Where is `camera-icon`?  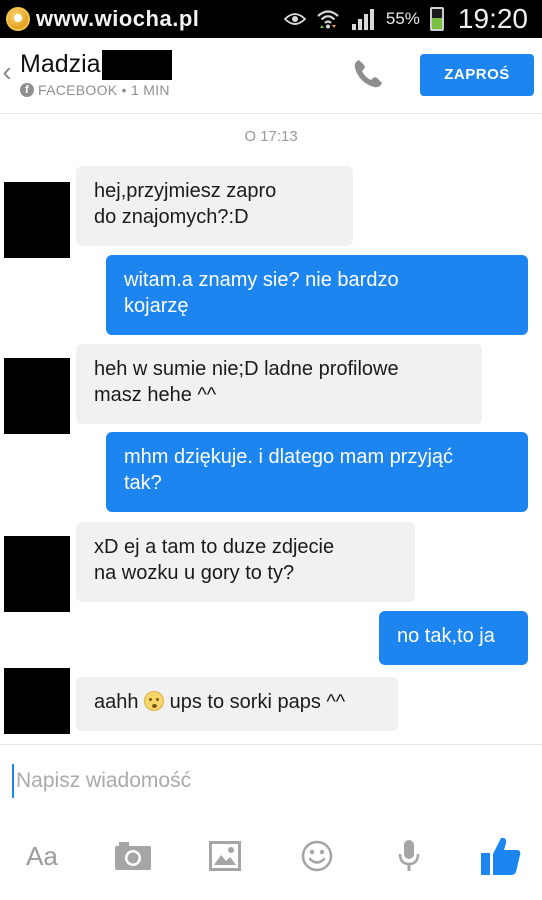
camera-icon is located at coordinates (133, 856).